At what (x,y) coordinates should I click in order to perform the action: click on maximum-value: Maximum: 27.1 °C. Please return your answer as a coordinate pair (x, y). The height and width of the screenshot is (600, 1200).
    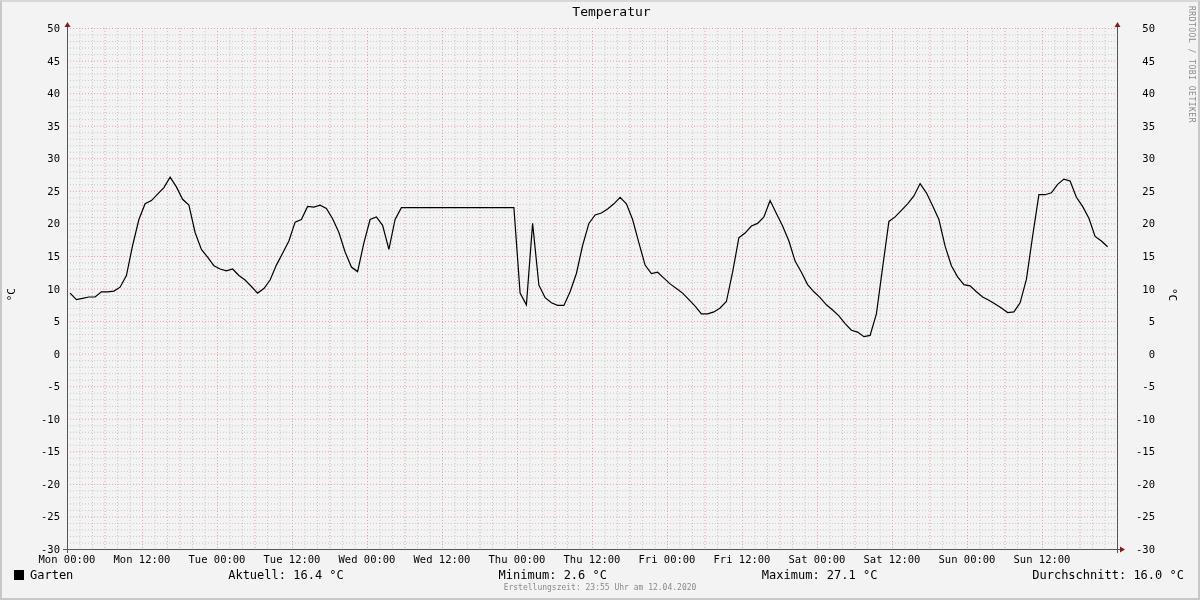
    Looking at the image, I should click on (819, 575).